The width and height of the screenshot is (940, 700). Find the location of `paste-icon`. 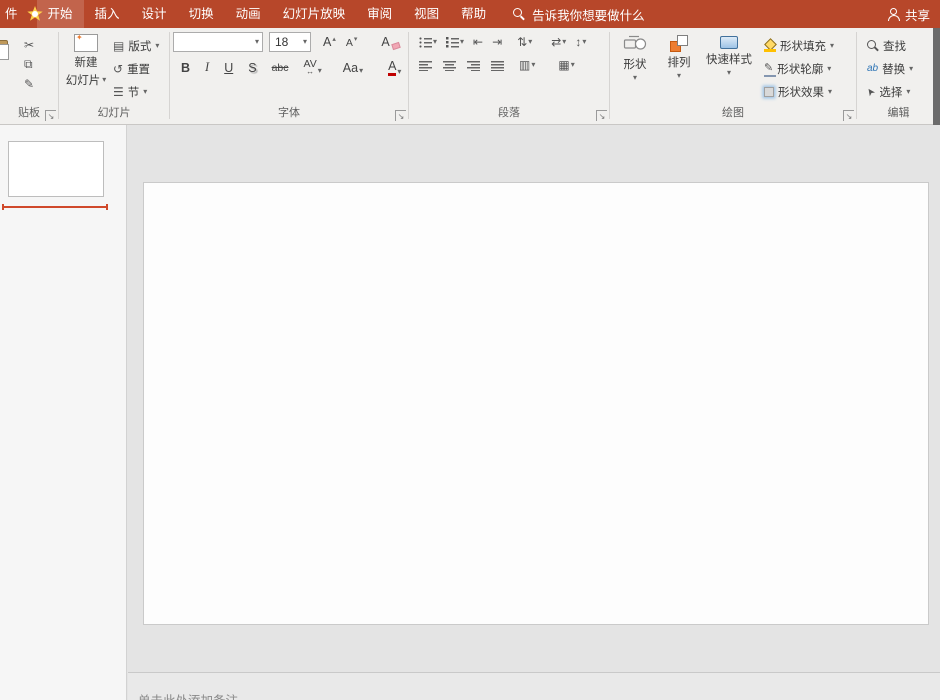

paste-icon is located at coordinates (4, 50).